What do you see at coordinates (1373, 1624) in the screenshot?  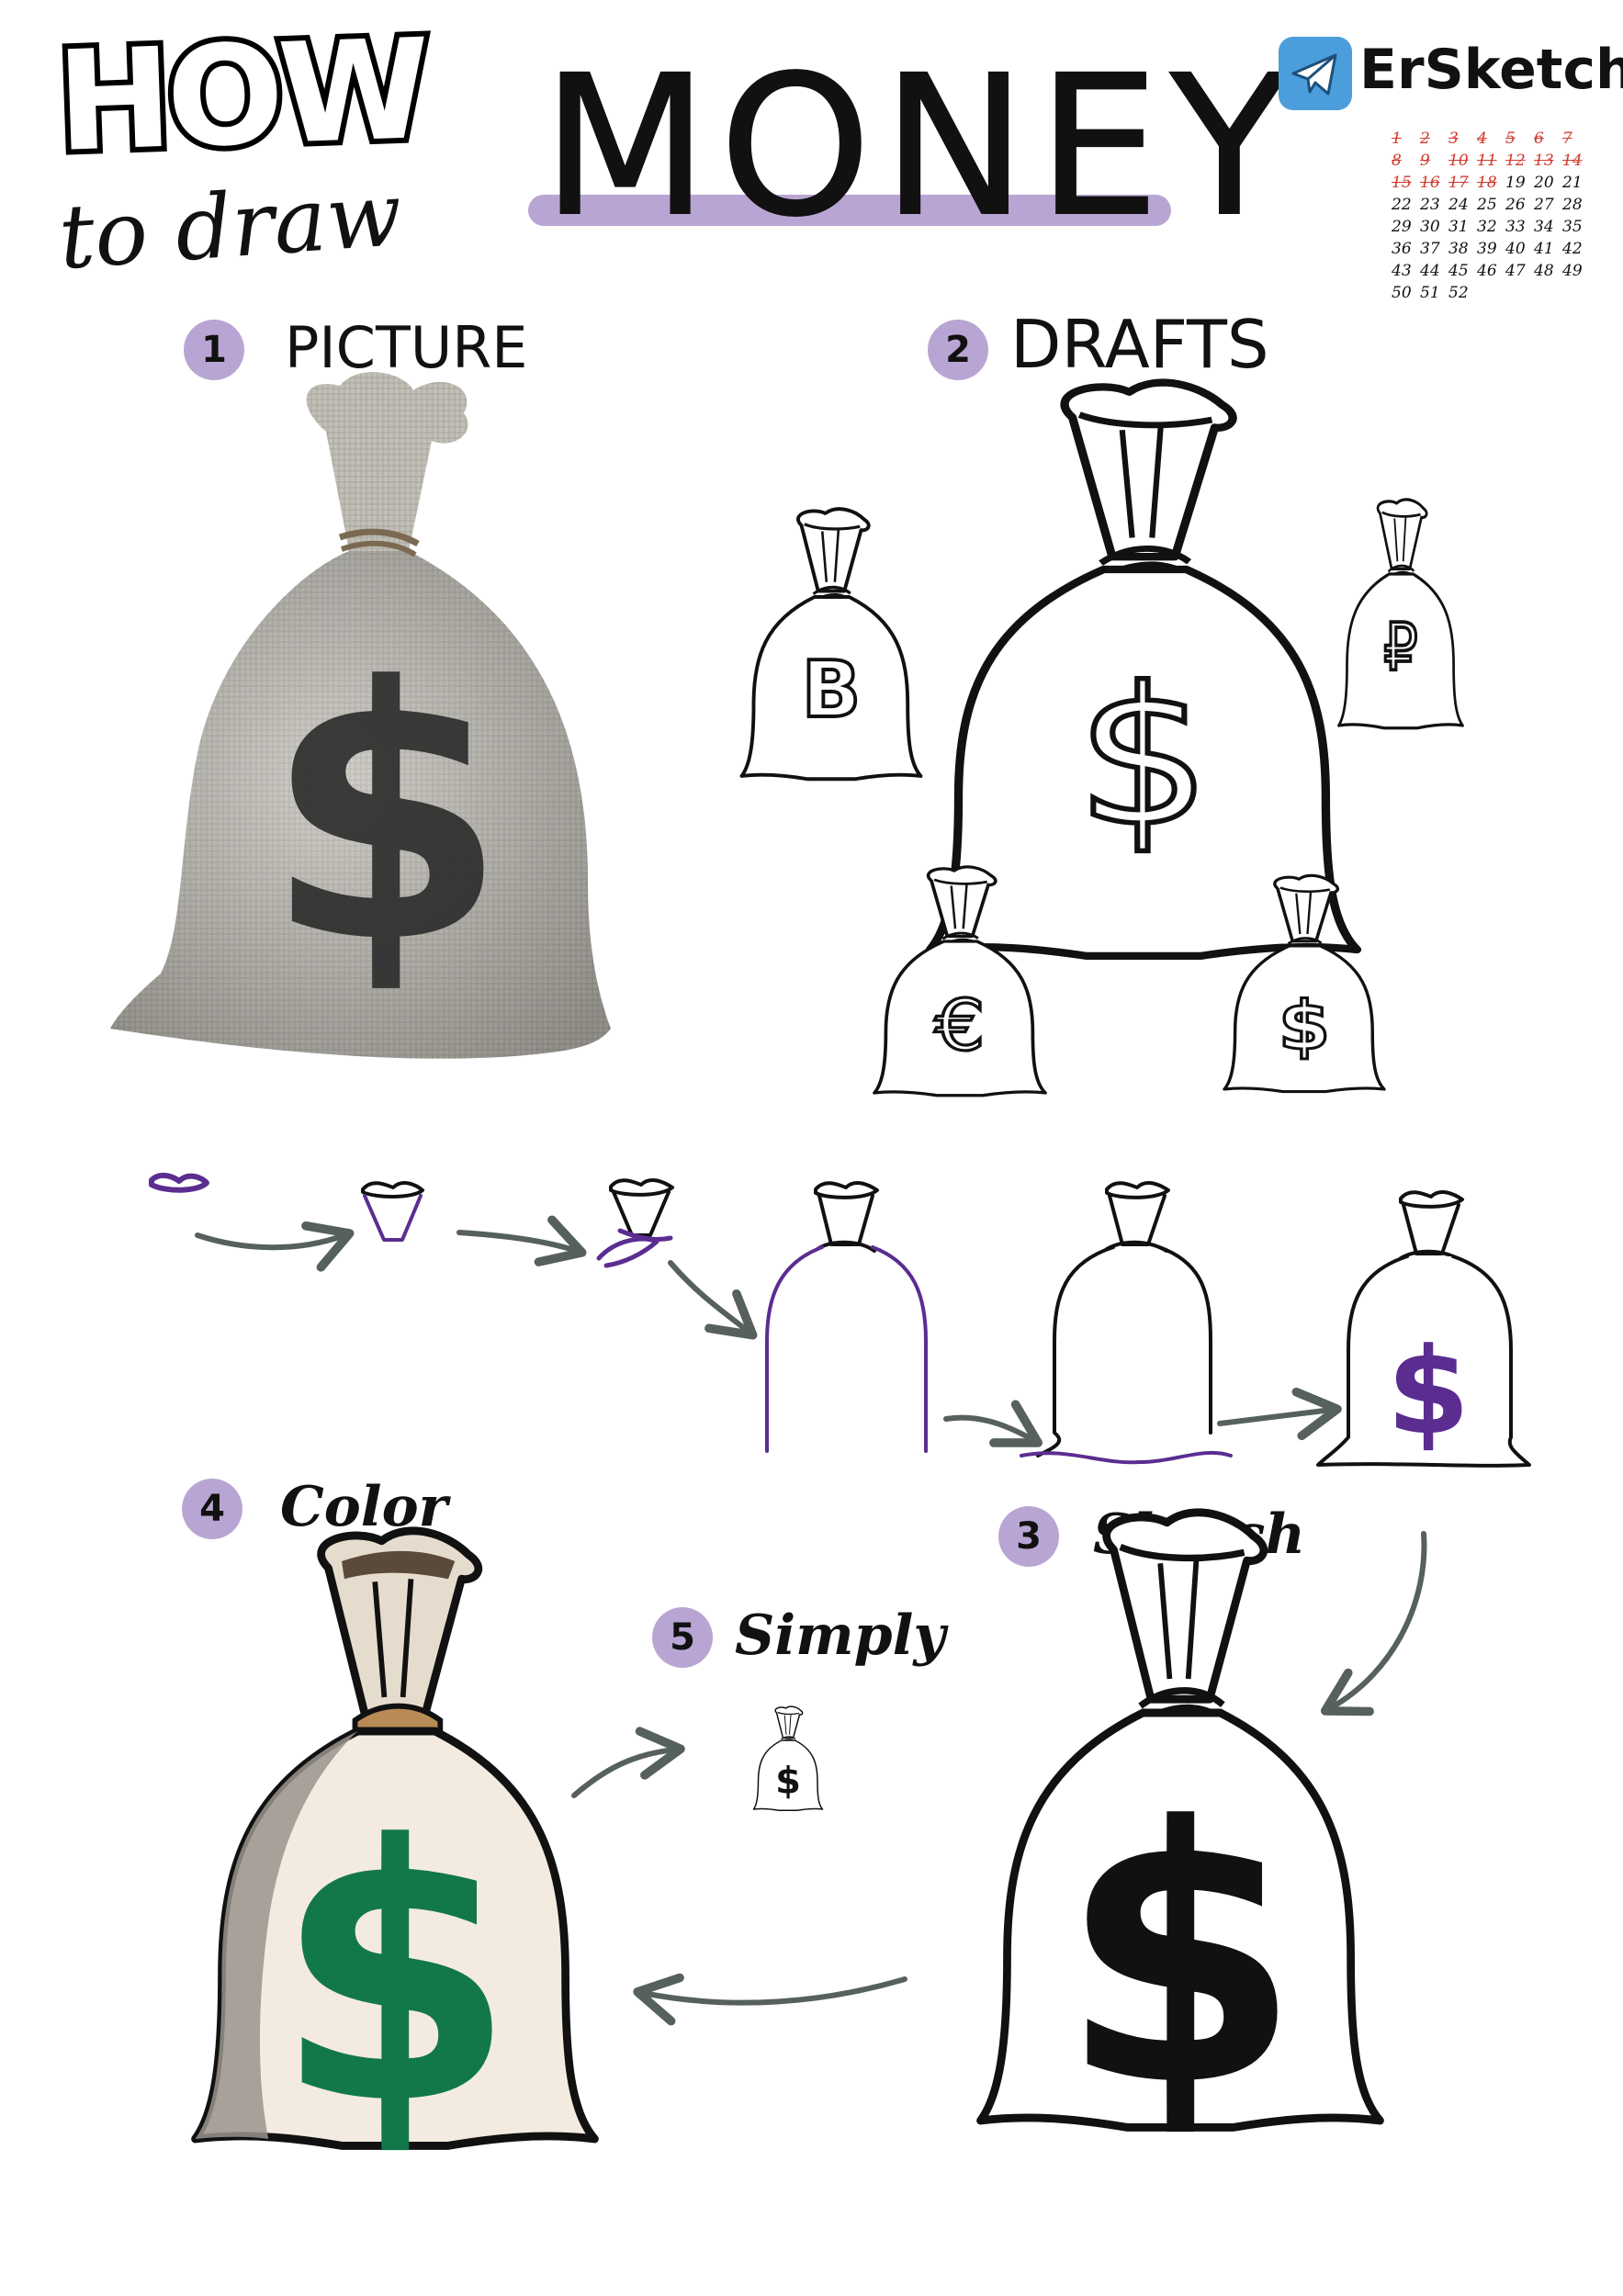 I see `arrow-to-sketch-icon` at bounding box center [1373, 1624].